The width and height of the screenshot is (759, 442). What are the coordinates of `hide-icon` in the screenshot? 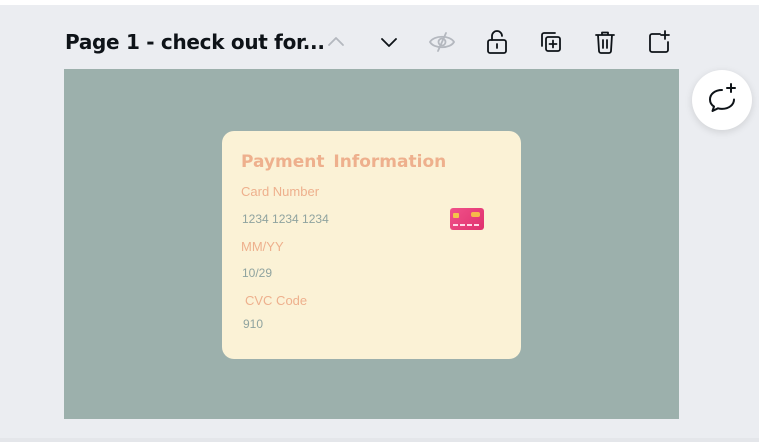 It's located at (442, 42).